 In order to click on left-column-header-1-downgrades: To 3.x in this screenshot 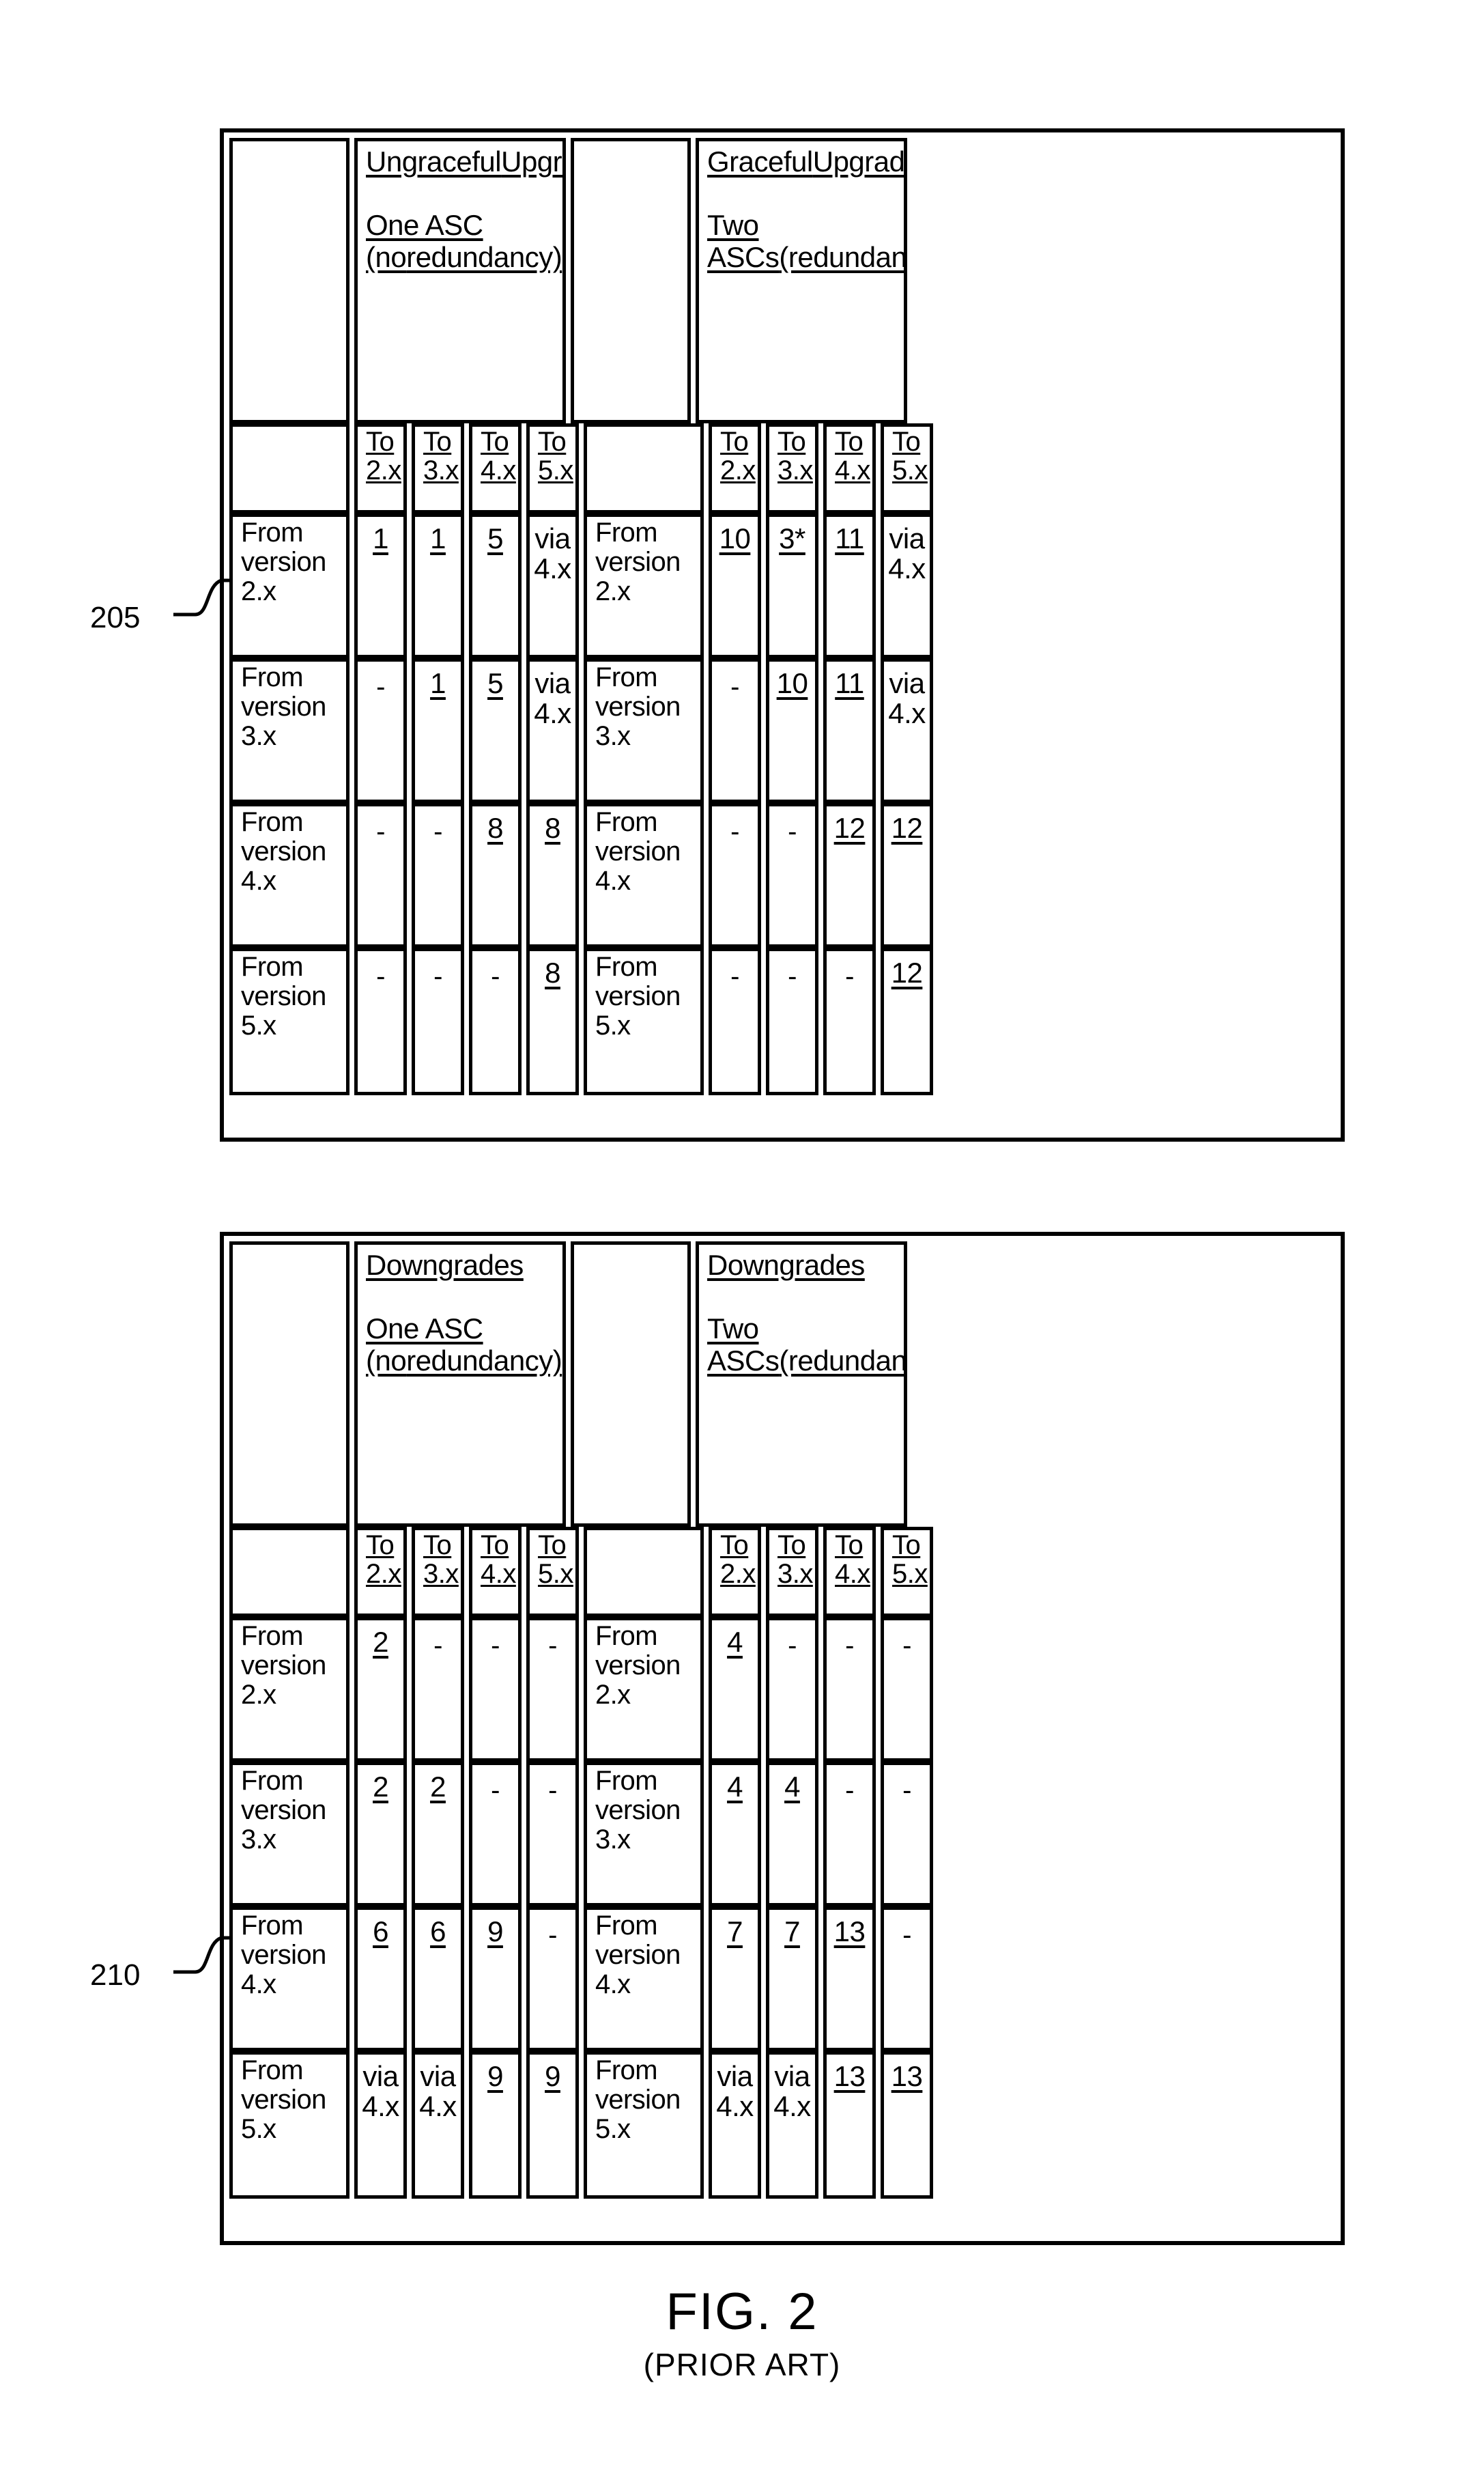, I will do `click(438, 1572)`.